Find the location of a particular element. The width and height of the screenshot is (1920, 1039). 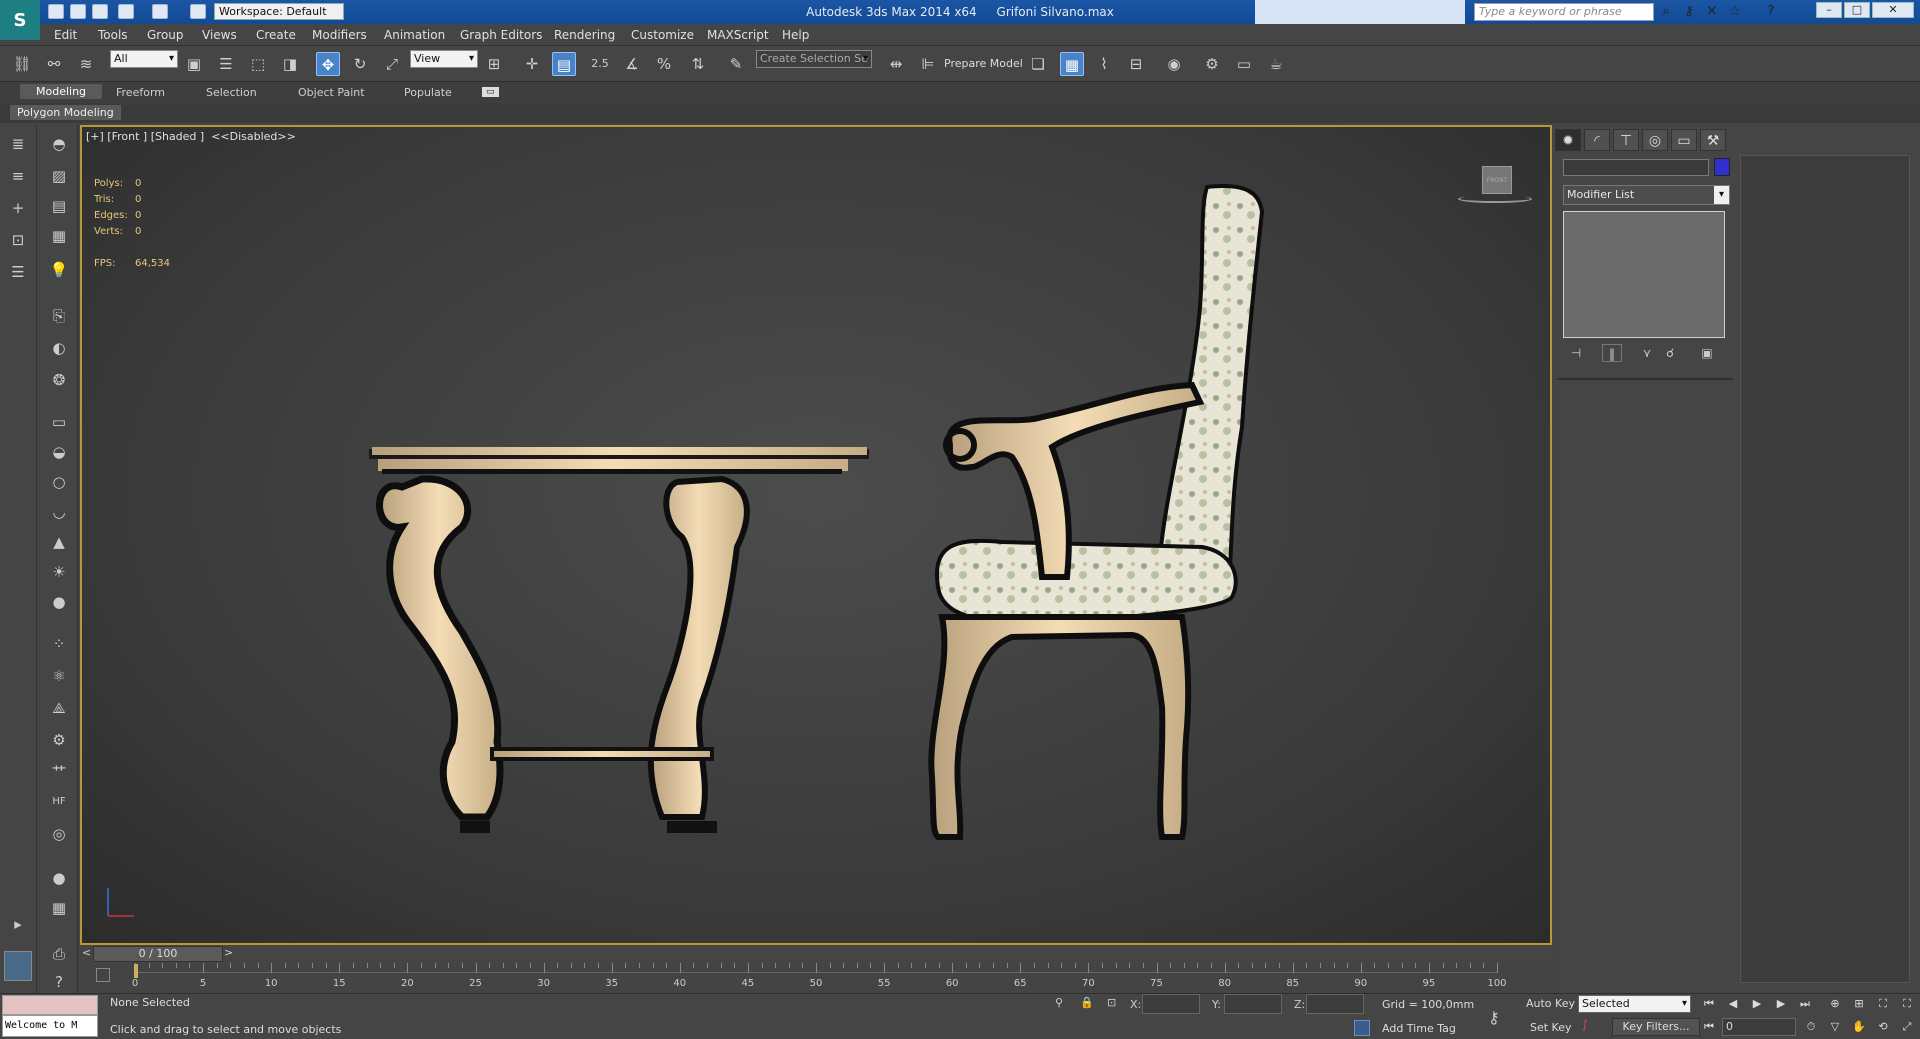

auto-key-button: Auto Key is located at coordinates (1550, 1003).